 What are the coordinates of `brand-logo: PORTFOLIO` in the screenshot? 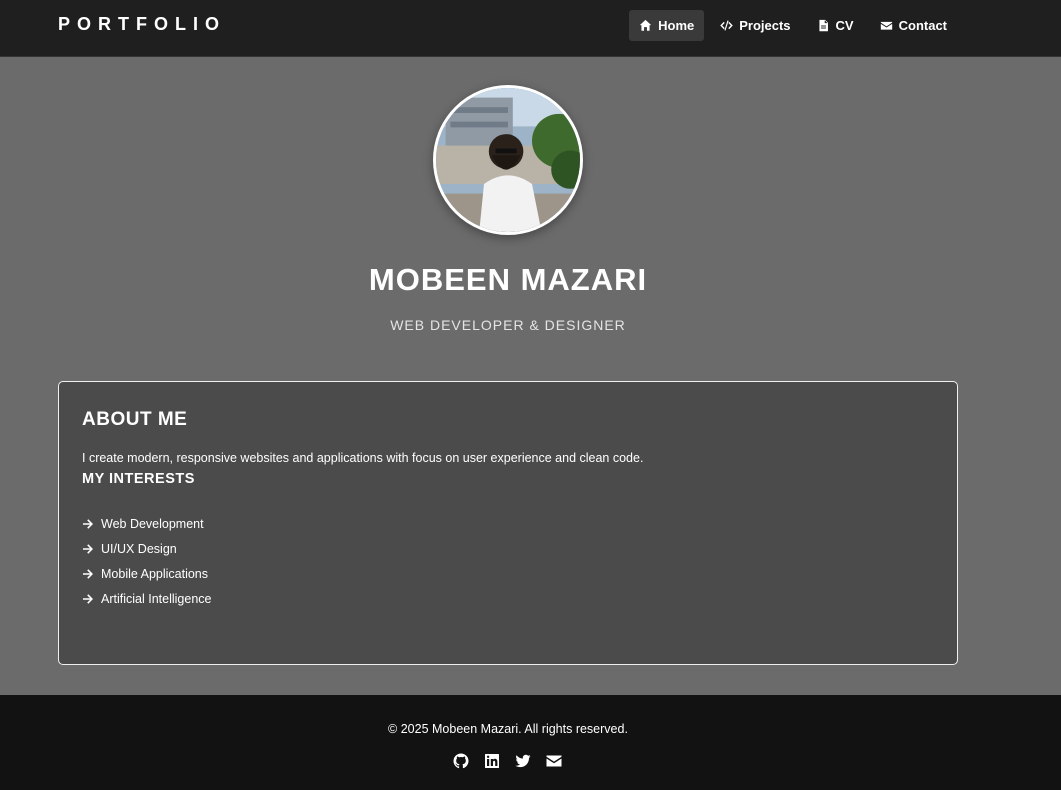 It's located at (142, 24).